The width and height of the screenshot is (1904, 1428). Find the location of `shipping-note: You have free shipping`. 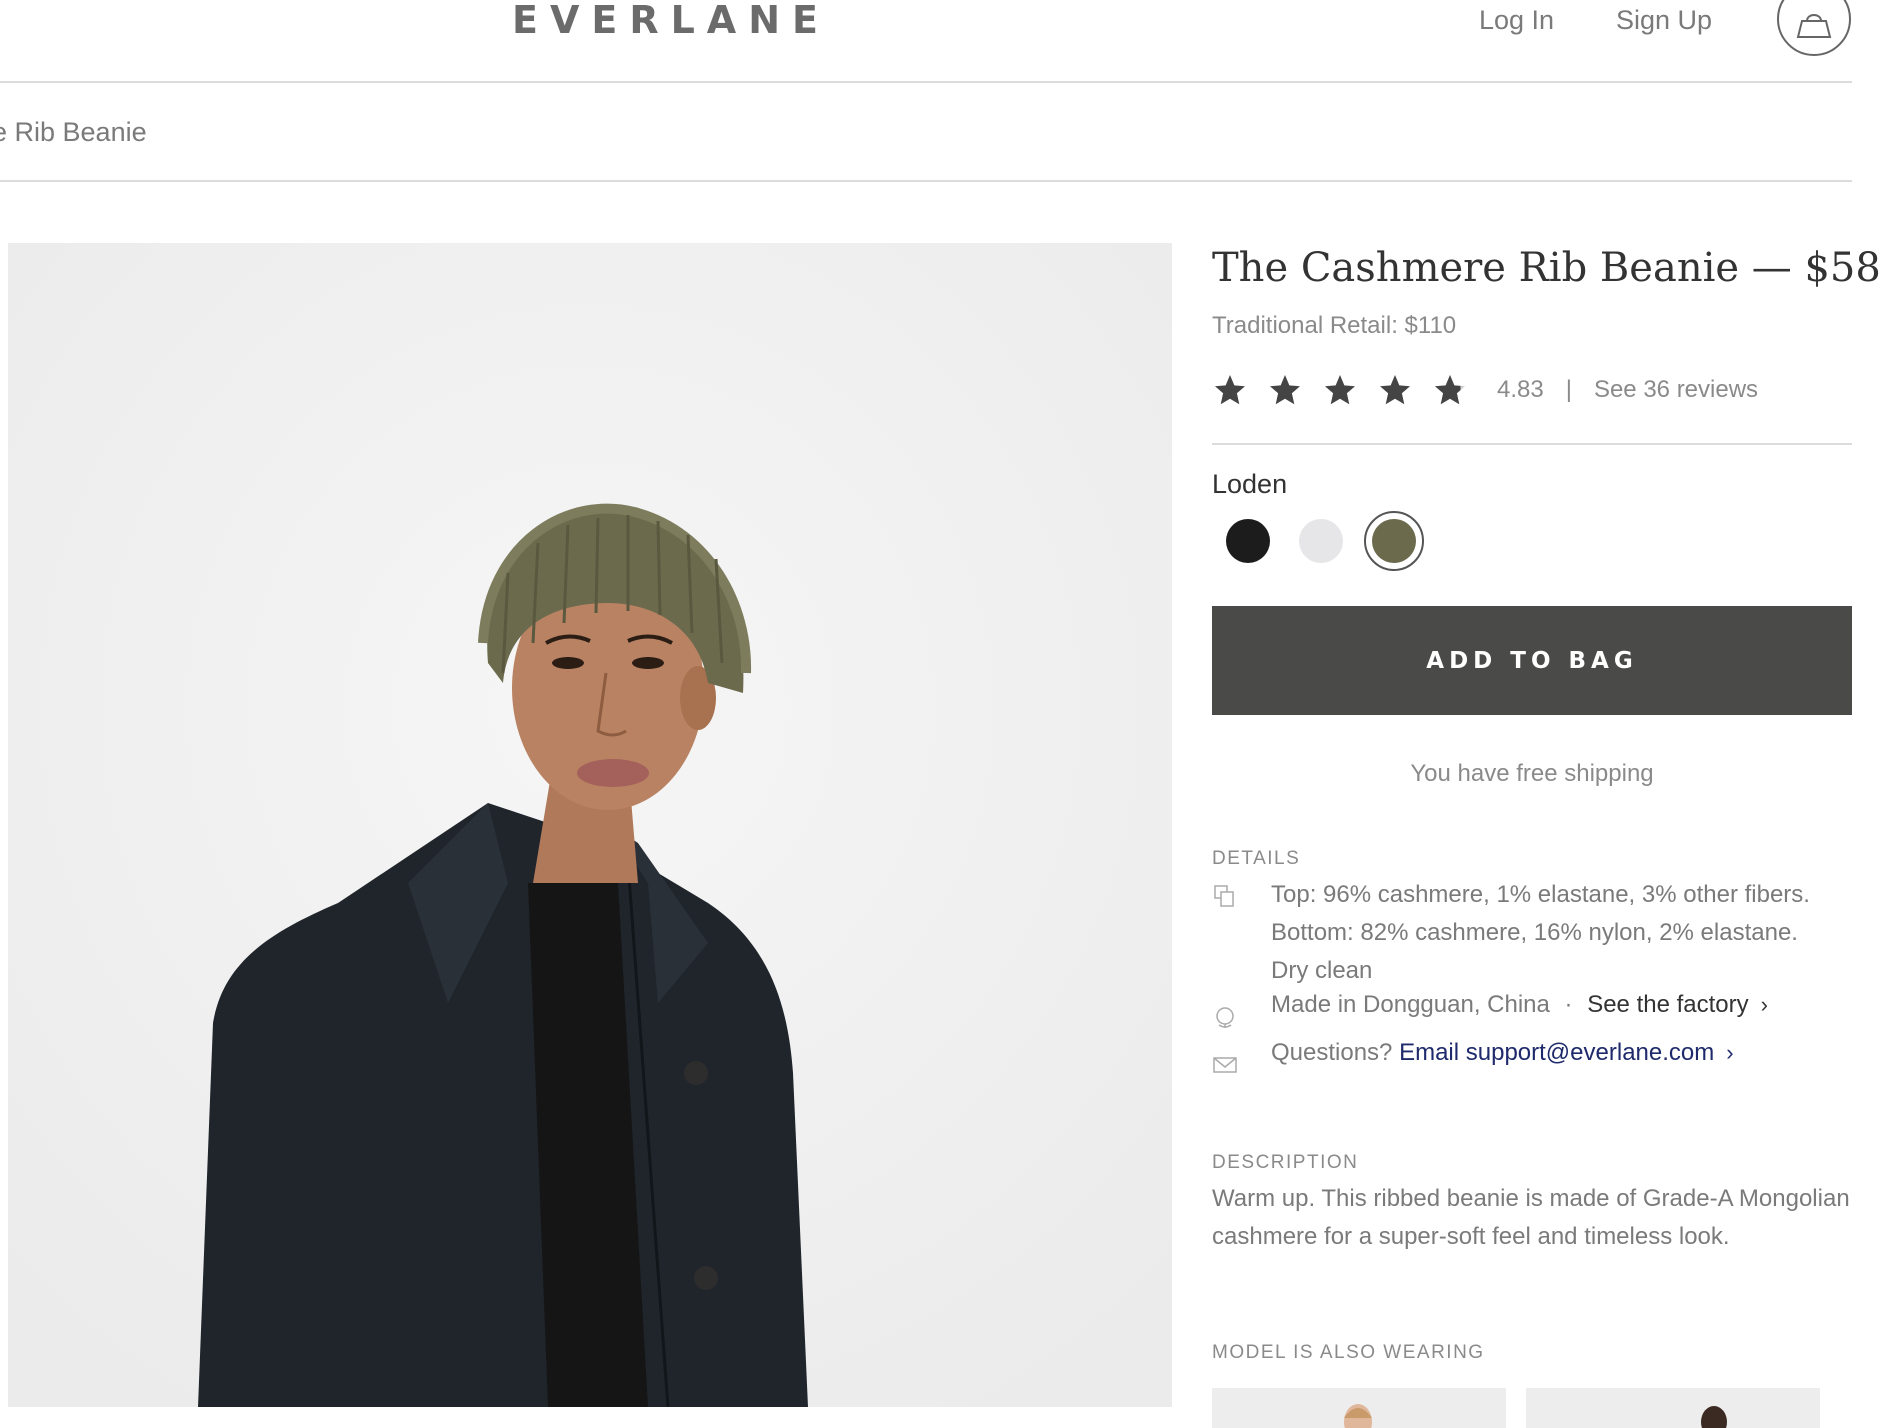

shipping-note: You have free shipping is located at coordinates (1532, 773).